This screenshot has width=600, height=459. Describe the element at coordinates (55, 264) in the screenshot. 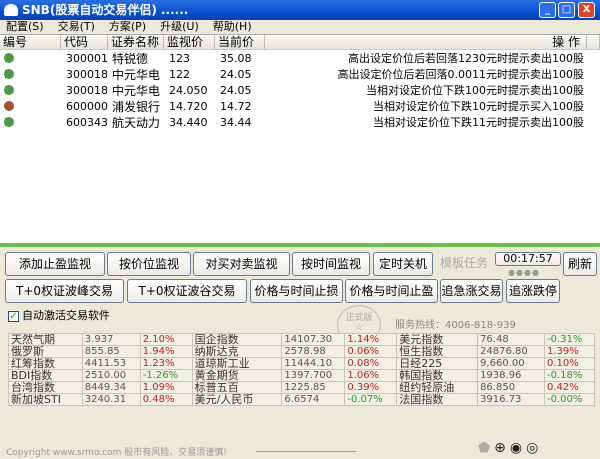

I see `add-profit-monitor-button: 添加止盈监视` at that location.